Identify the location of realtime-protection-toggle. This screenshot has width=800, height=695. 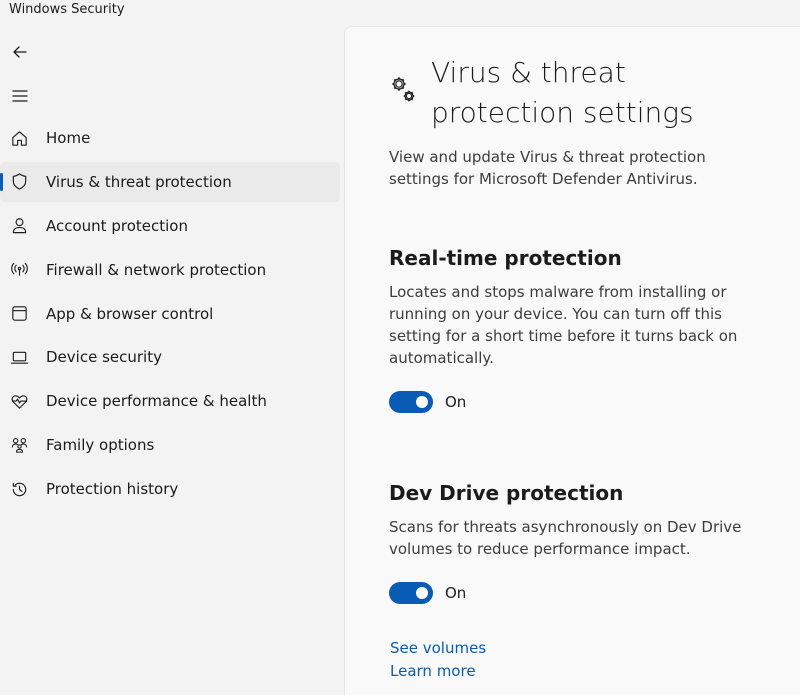
(411, 402).